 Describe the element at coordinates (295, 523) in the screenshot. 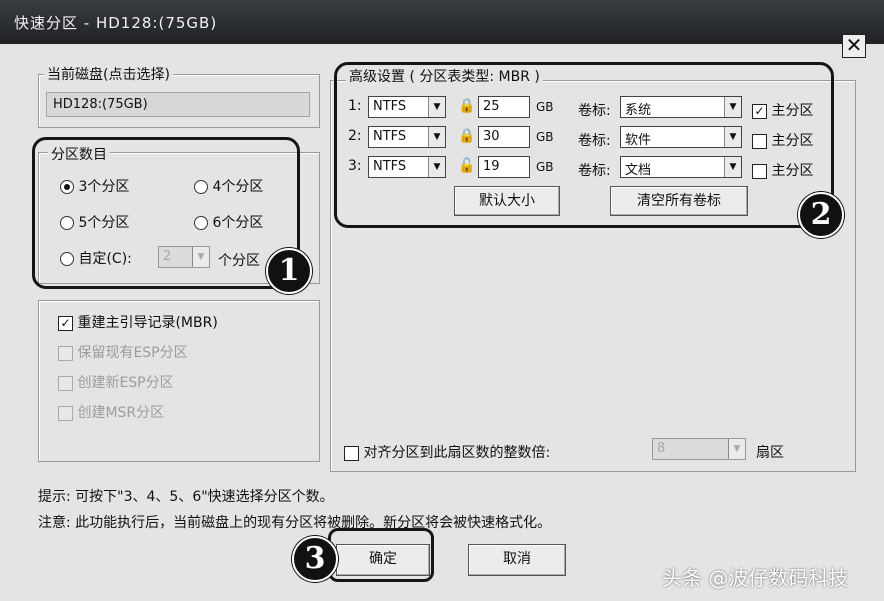

I see `note-text: 注意: 此功能执行后，当前磁盘上的现有分区将被删除。新分区将会被快速格式化。` at that location.